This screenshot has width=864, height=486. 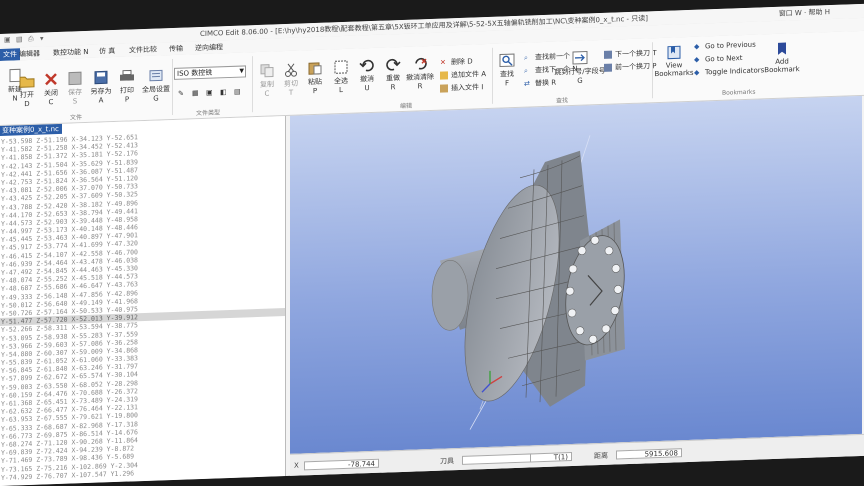 What do you see at coordinates (210, 72) in the screenshot?
I see `filetype-select: ISO 数控铣 ▼` at bounding box center [210, 72].